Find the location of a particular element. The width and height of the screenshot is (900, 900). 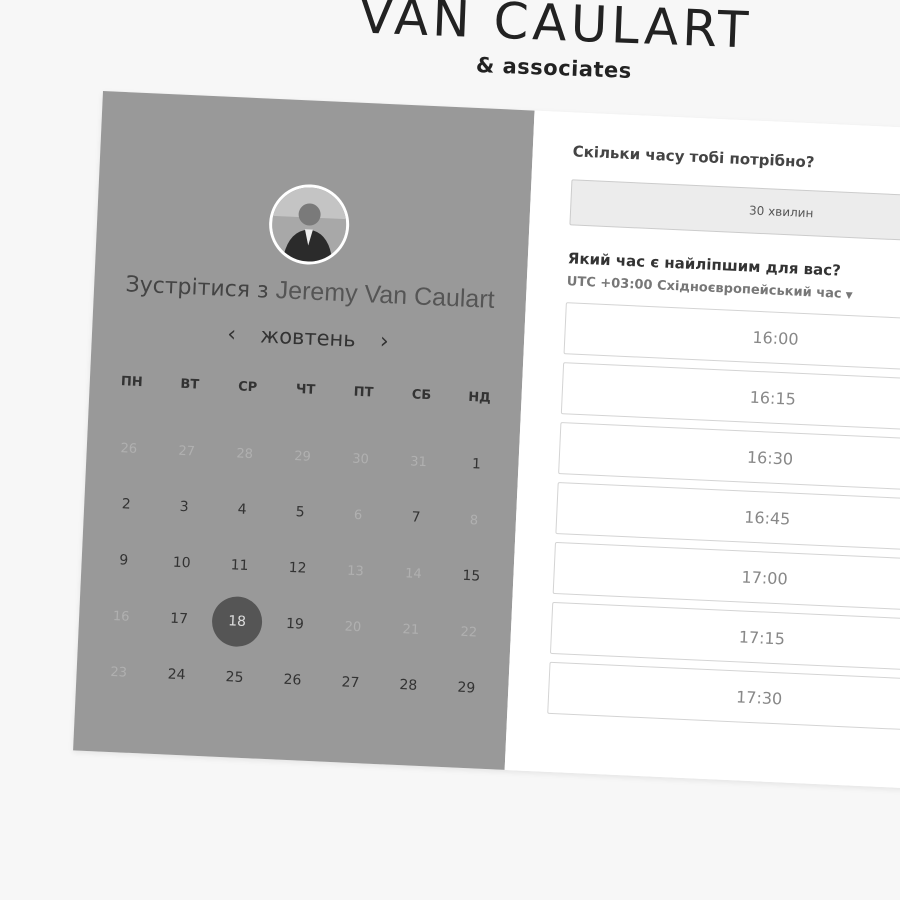

calendar-day-number: 11 is located at coordinates (239, 566).